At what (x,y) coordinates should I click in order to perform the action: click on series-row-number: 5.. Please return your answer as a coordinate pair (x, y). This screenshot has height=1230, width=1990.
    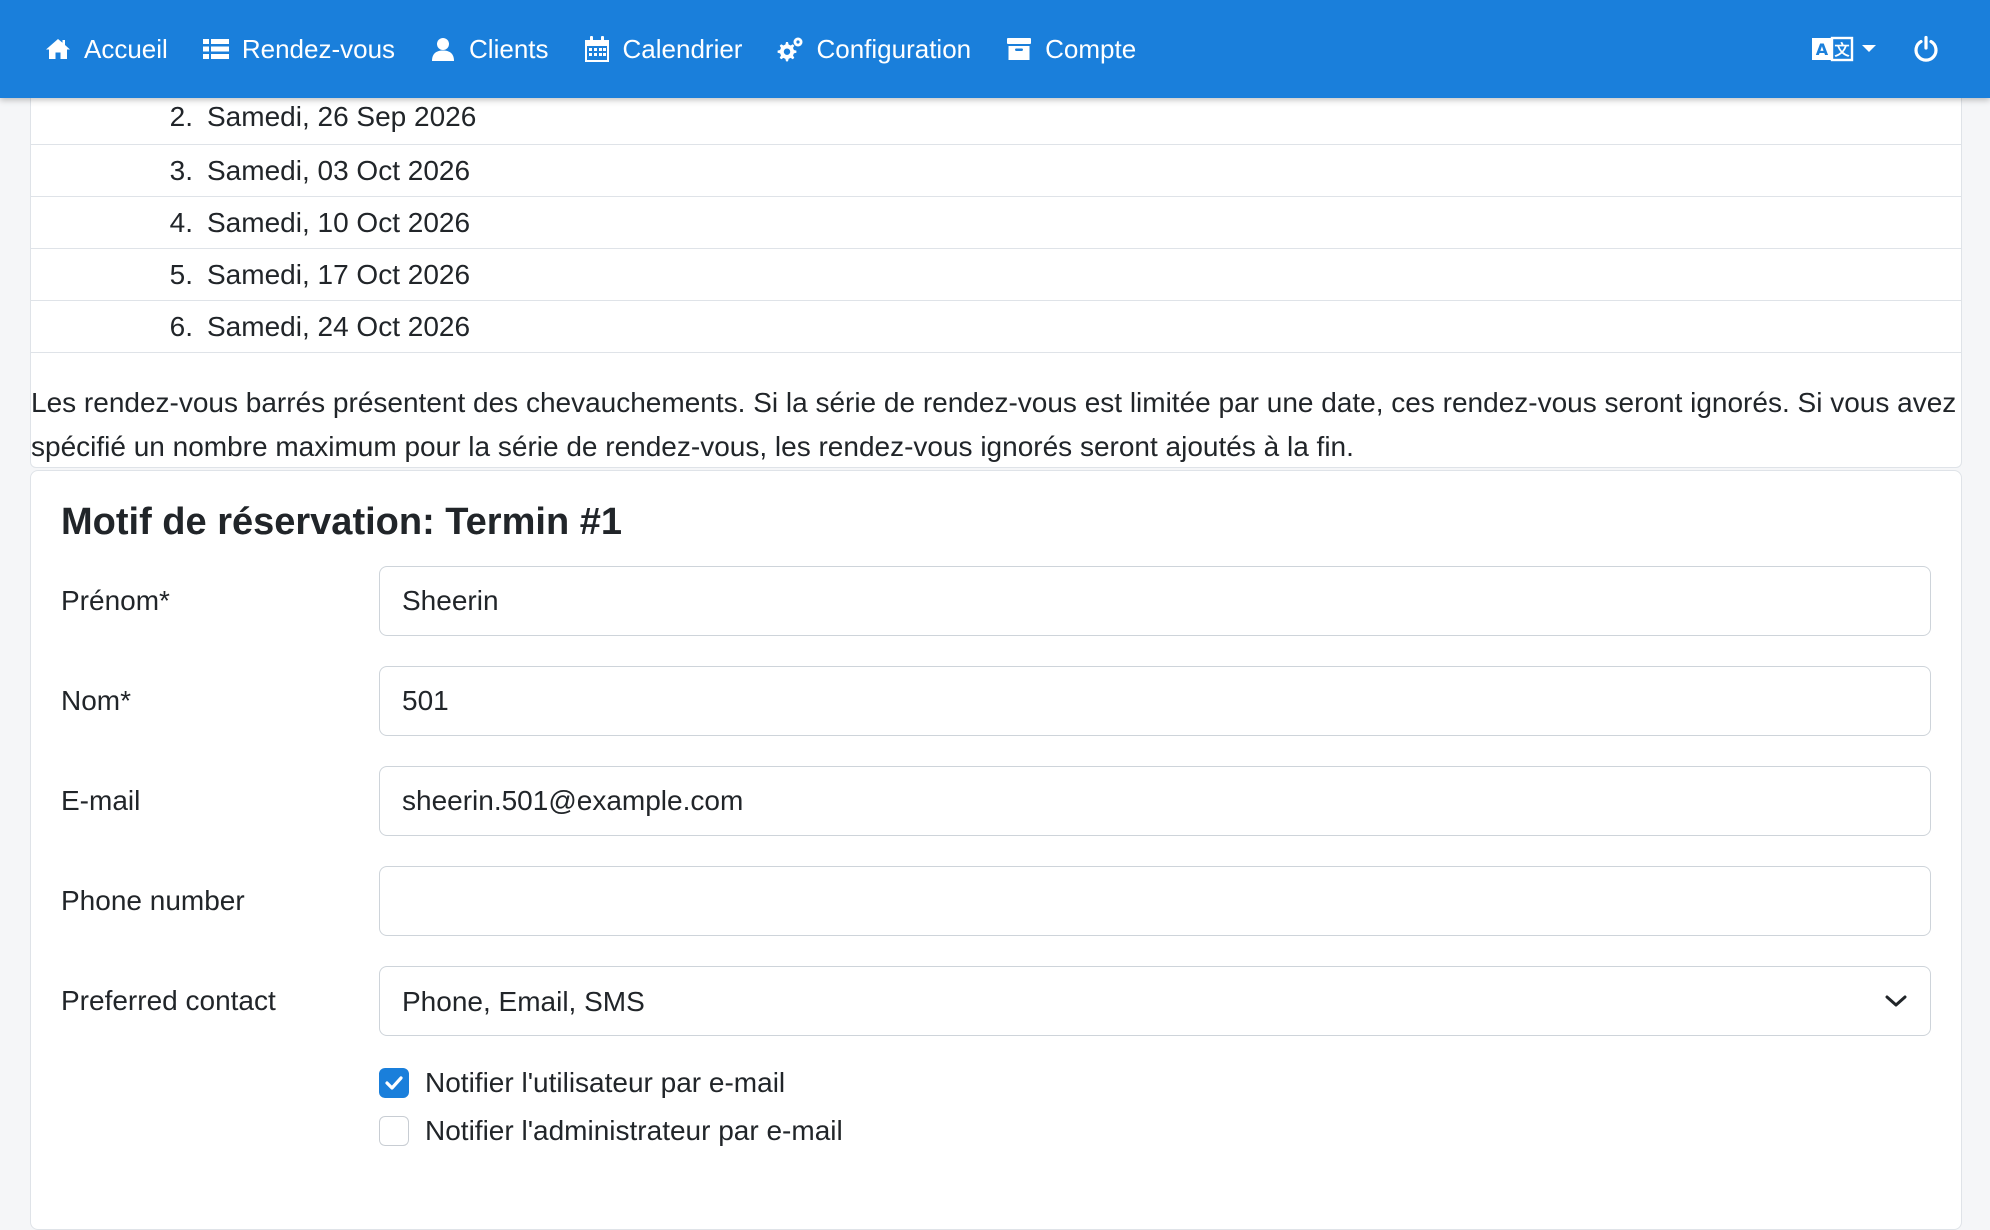
    Looking at the image, I should click on (181, 274).